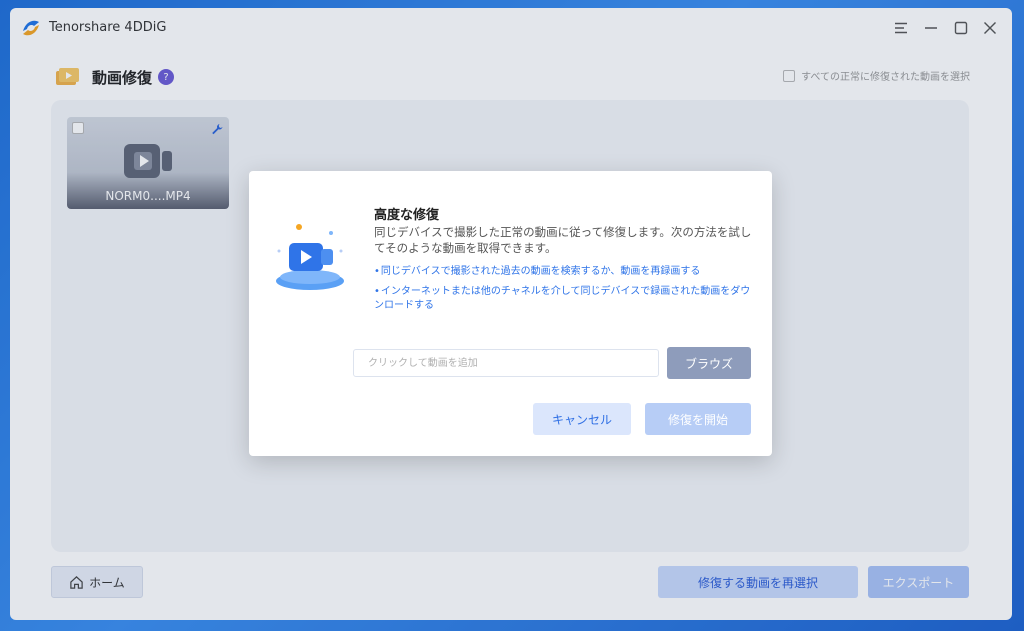  I want to click on dialog-title: 高度な修復, so click(407, 215).